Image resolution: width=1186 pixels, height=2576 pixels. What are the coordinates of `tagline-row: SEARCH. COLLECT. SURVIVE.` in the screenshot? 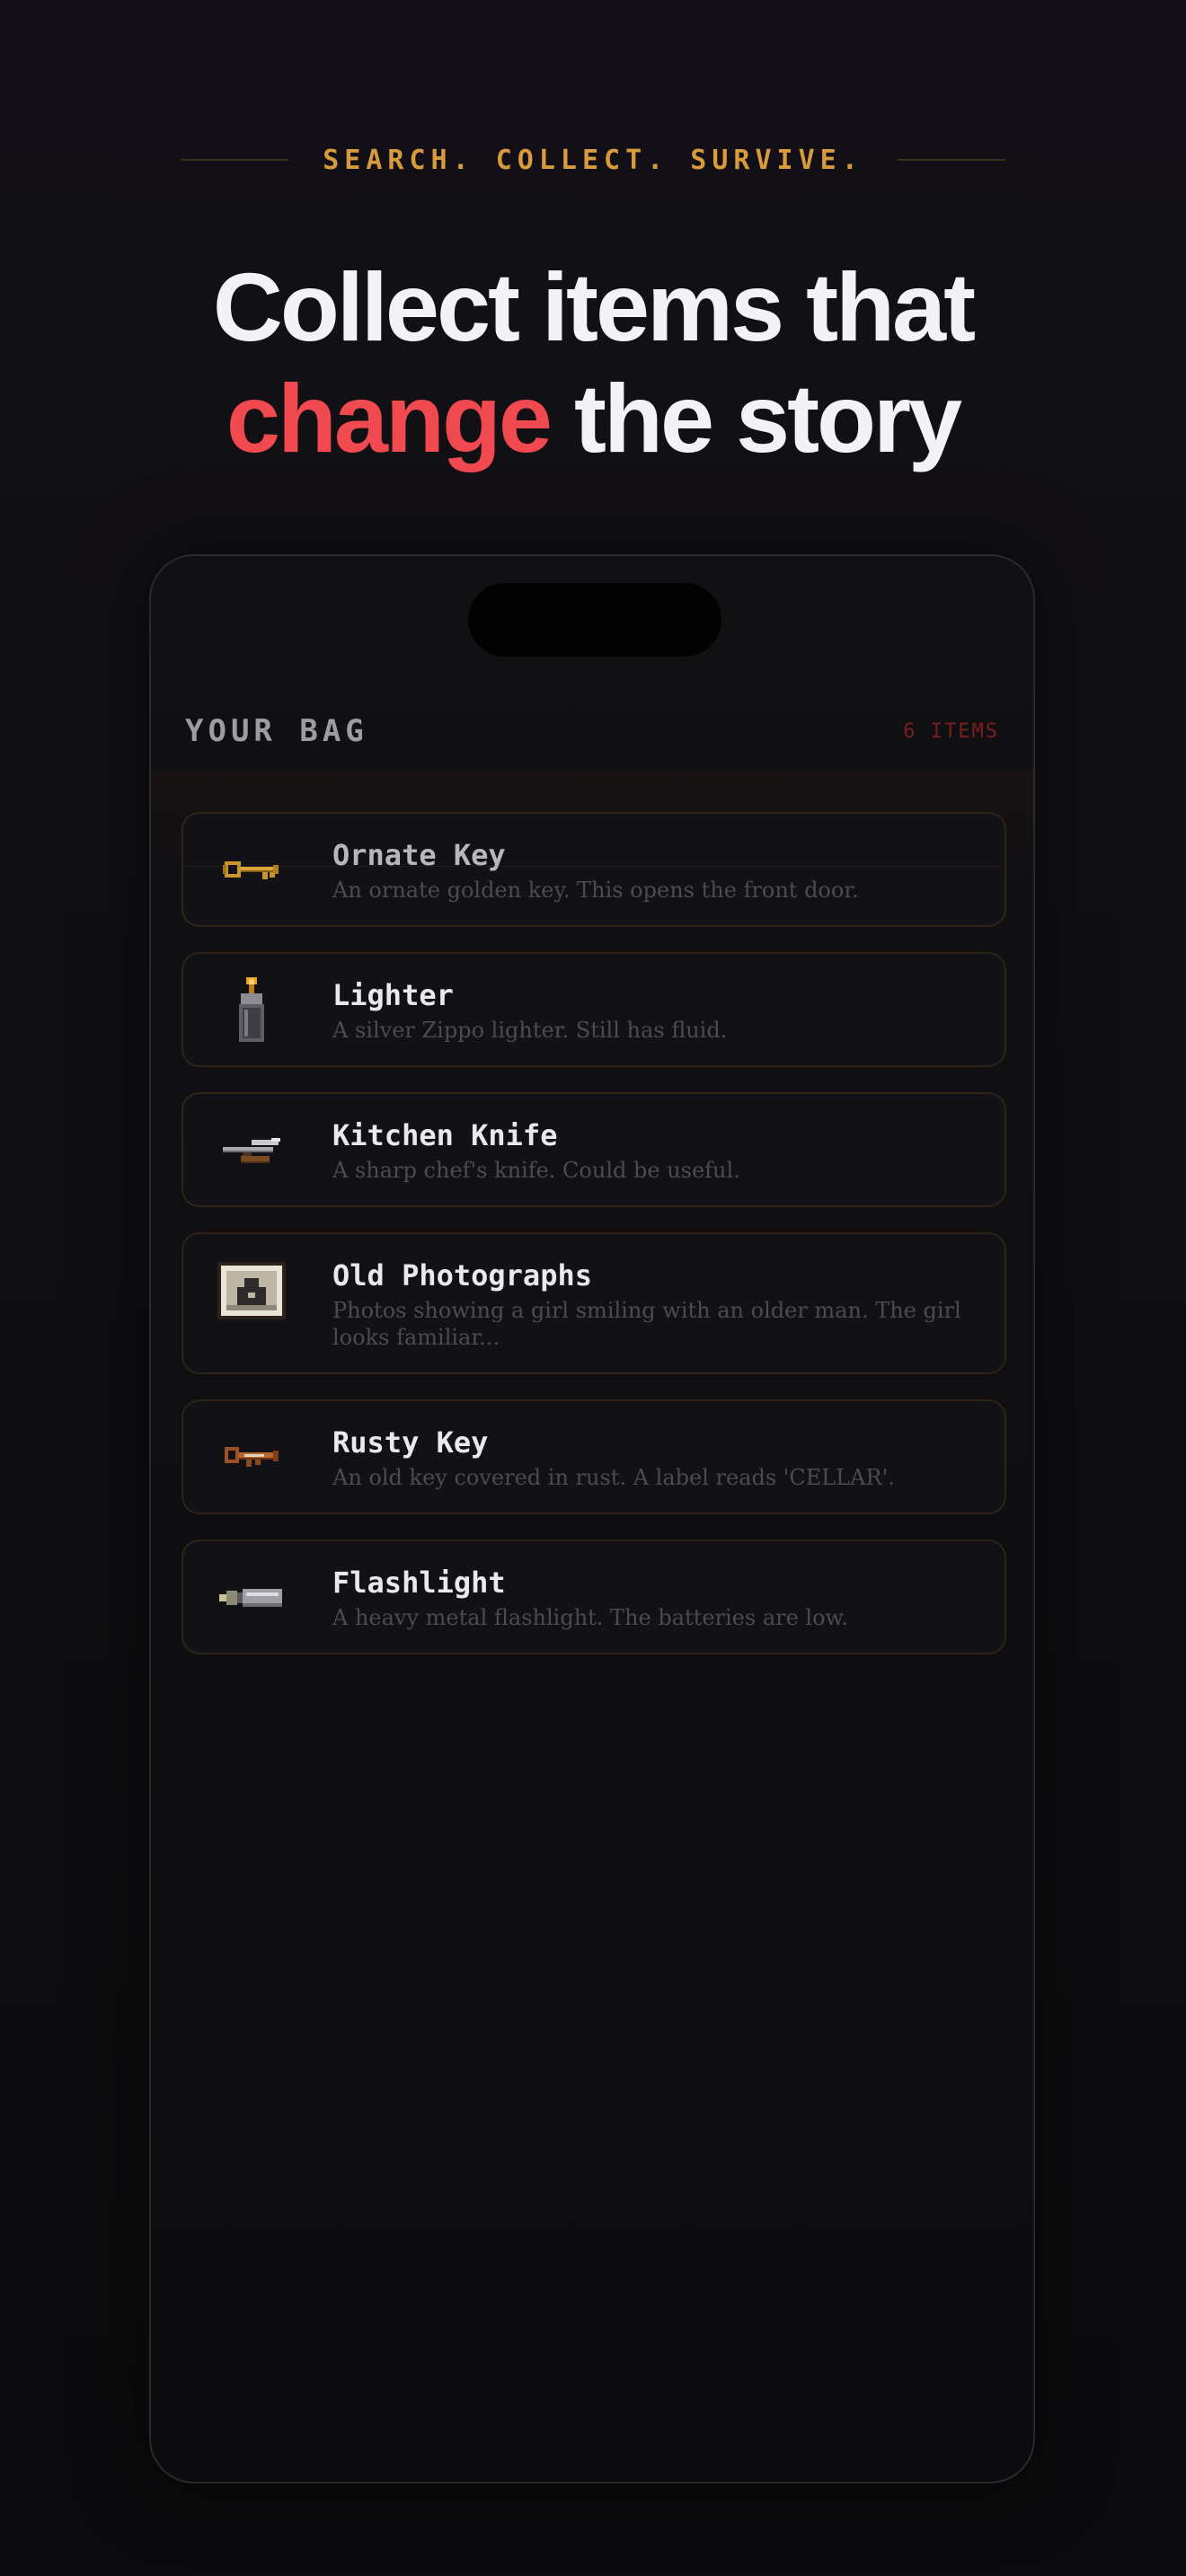 It's located at (593, 160).